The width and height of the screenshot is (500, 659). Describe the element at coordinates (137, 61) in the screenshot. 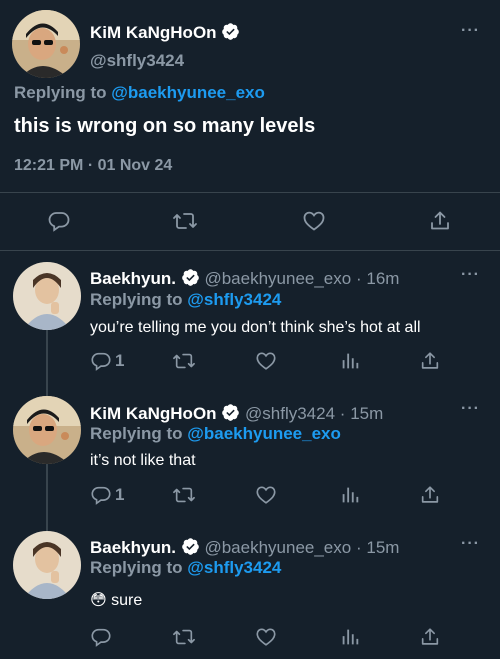

I see `main-author-handle: @shfly3424` at that location.